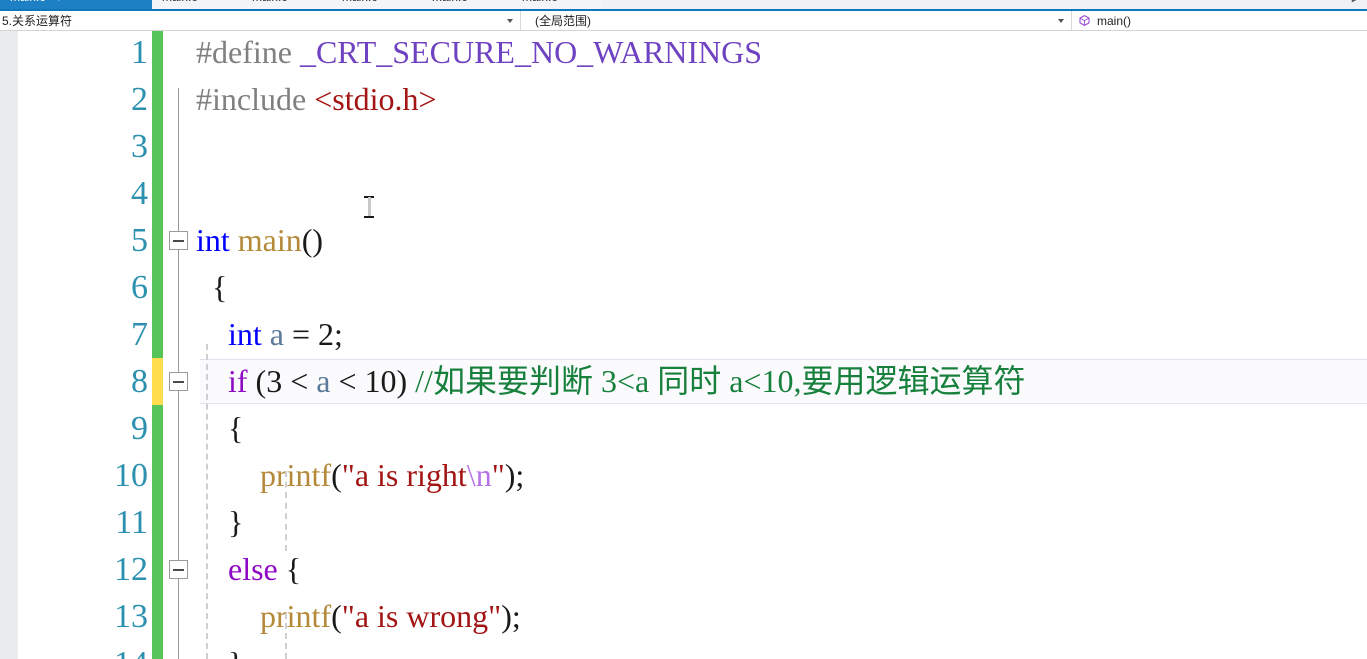 The image size is (1367, 659). Describe the element at coordinates (375, 99) in the screenshot. I see `token-header: <stdio.h>` at that location.